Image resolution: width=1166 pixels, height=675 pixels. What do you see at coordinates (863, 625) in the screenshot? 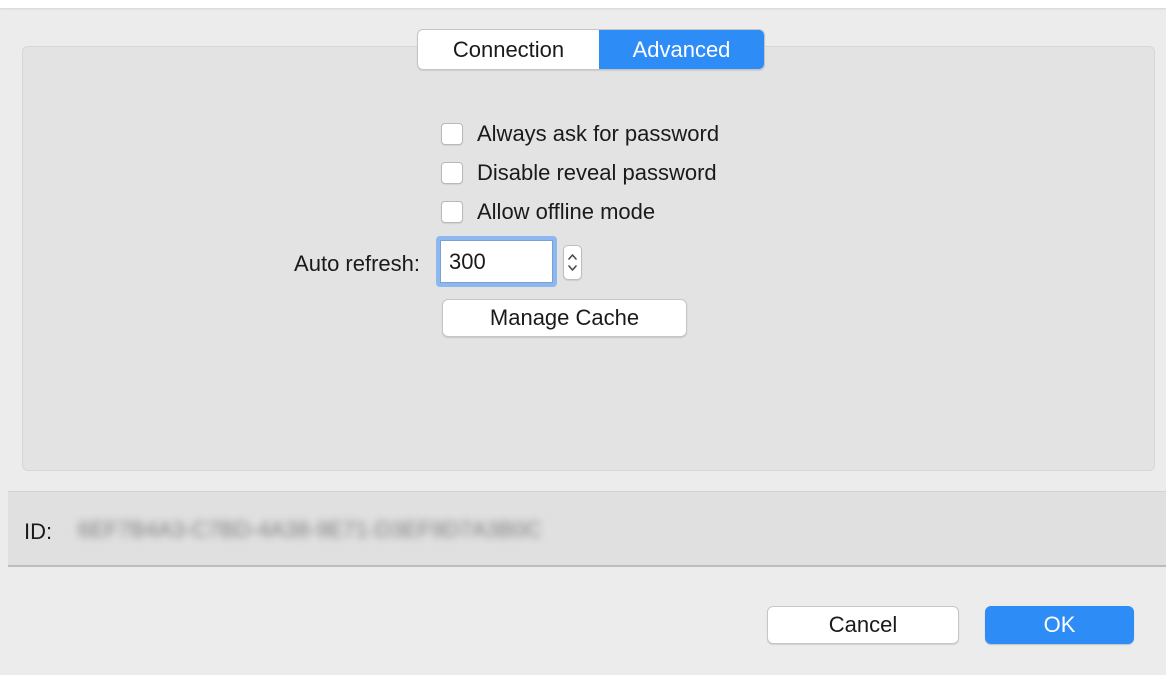
I see `cancel-button: Cancel` at bounding box center [863, 625].